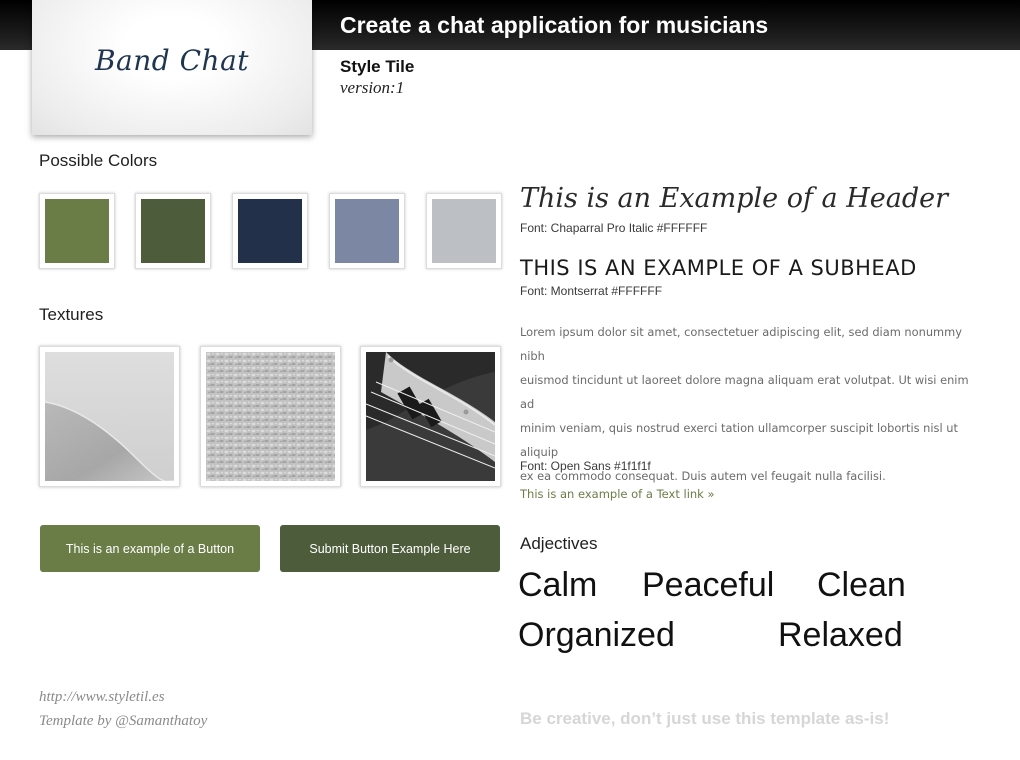  What do you see at coordinates (861, 585) in the screenshot?
I see `adjective-word: Clean` at bounding box center [861, 585].